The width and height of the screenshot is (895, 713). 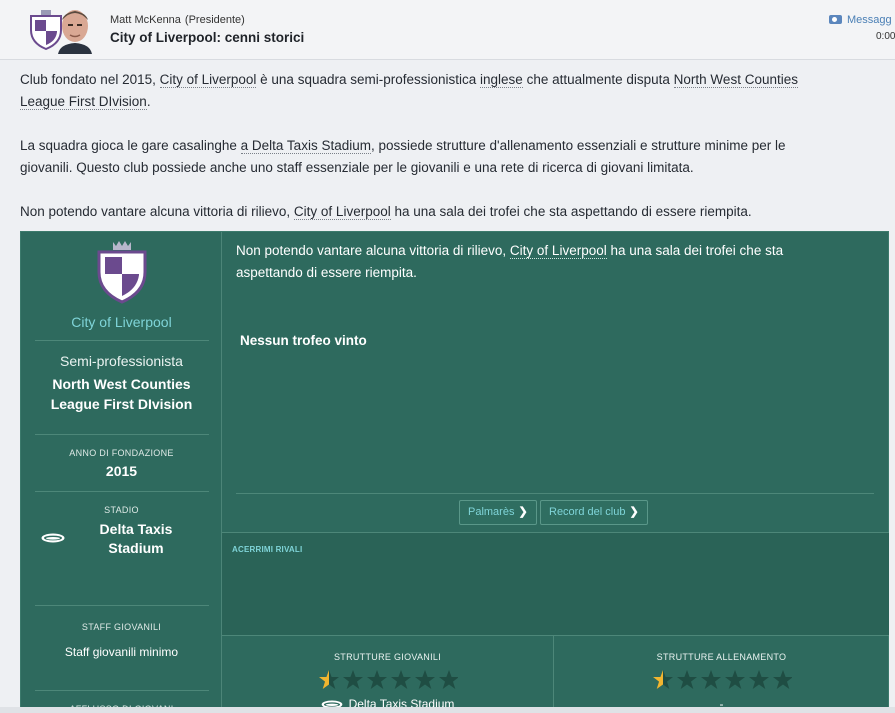 What do you see at coordinates (121, 627) in the screenshot?
I see `youth-staff-label: STAFF GIOVANILI` at bounding box center [121, 627].